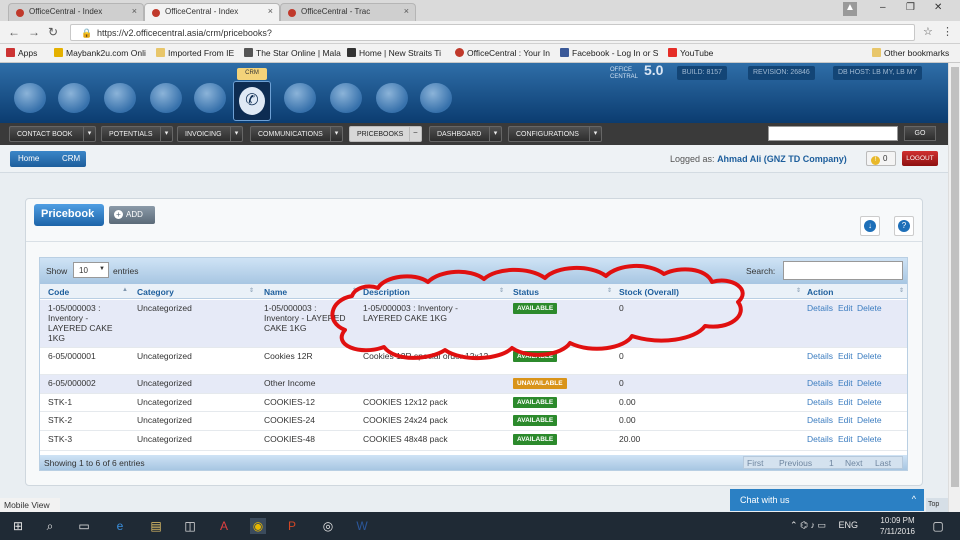 This screenshot has width=960, height=540. What do you see at coordinates (502, 53) in the screenshot?
I see `bookmark-item: OfficeCentral : Your In` at bounding box center [502, 53].